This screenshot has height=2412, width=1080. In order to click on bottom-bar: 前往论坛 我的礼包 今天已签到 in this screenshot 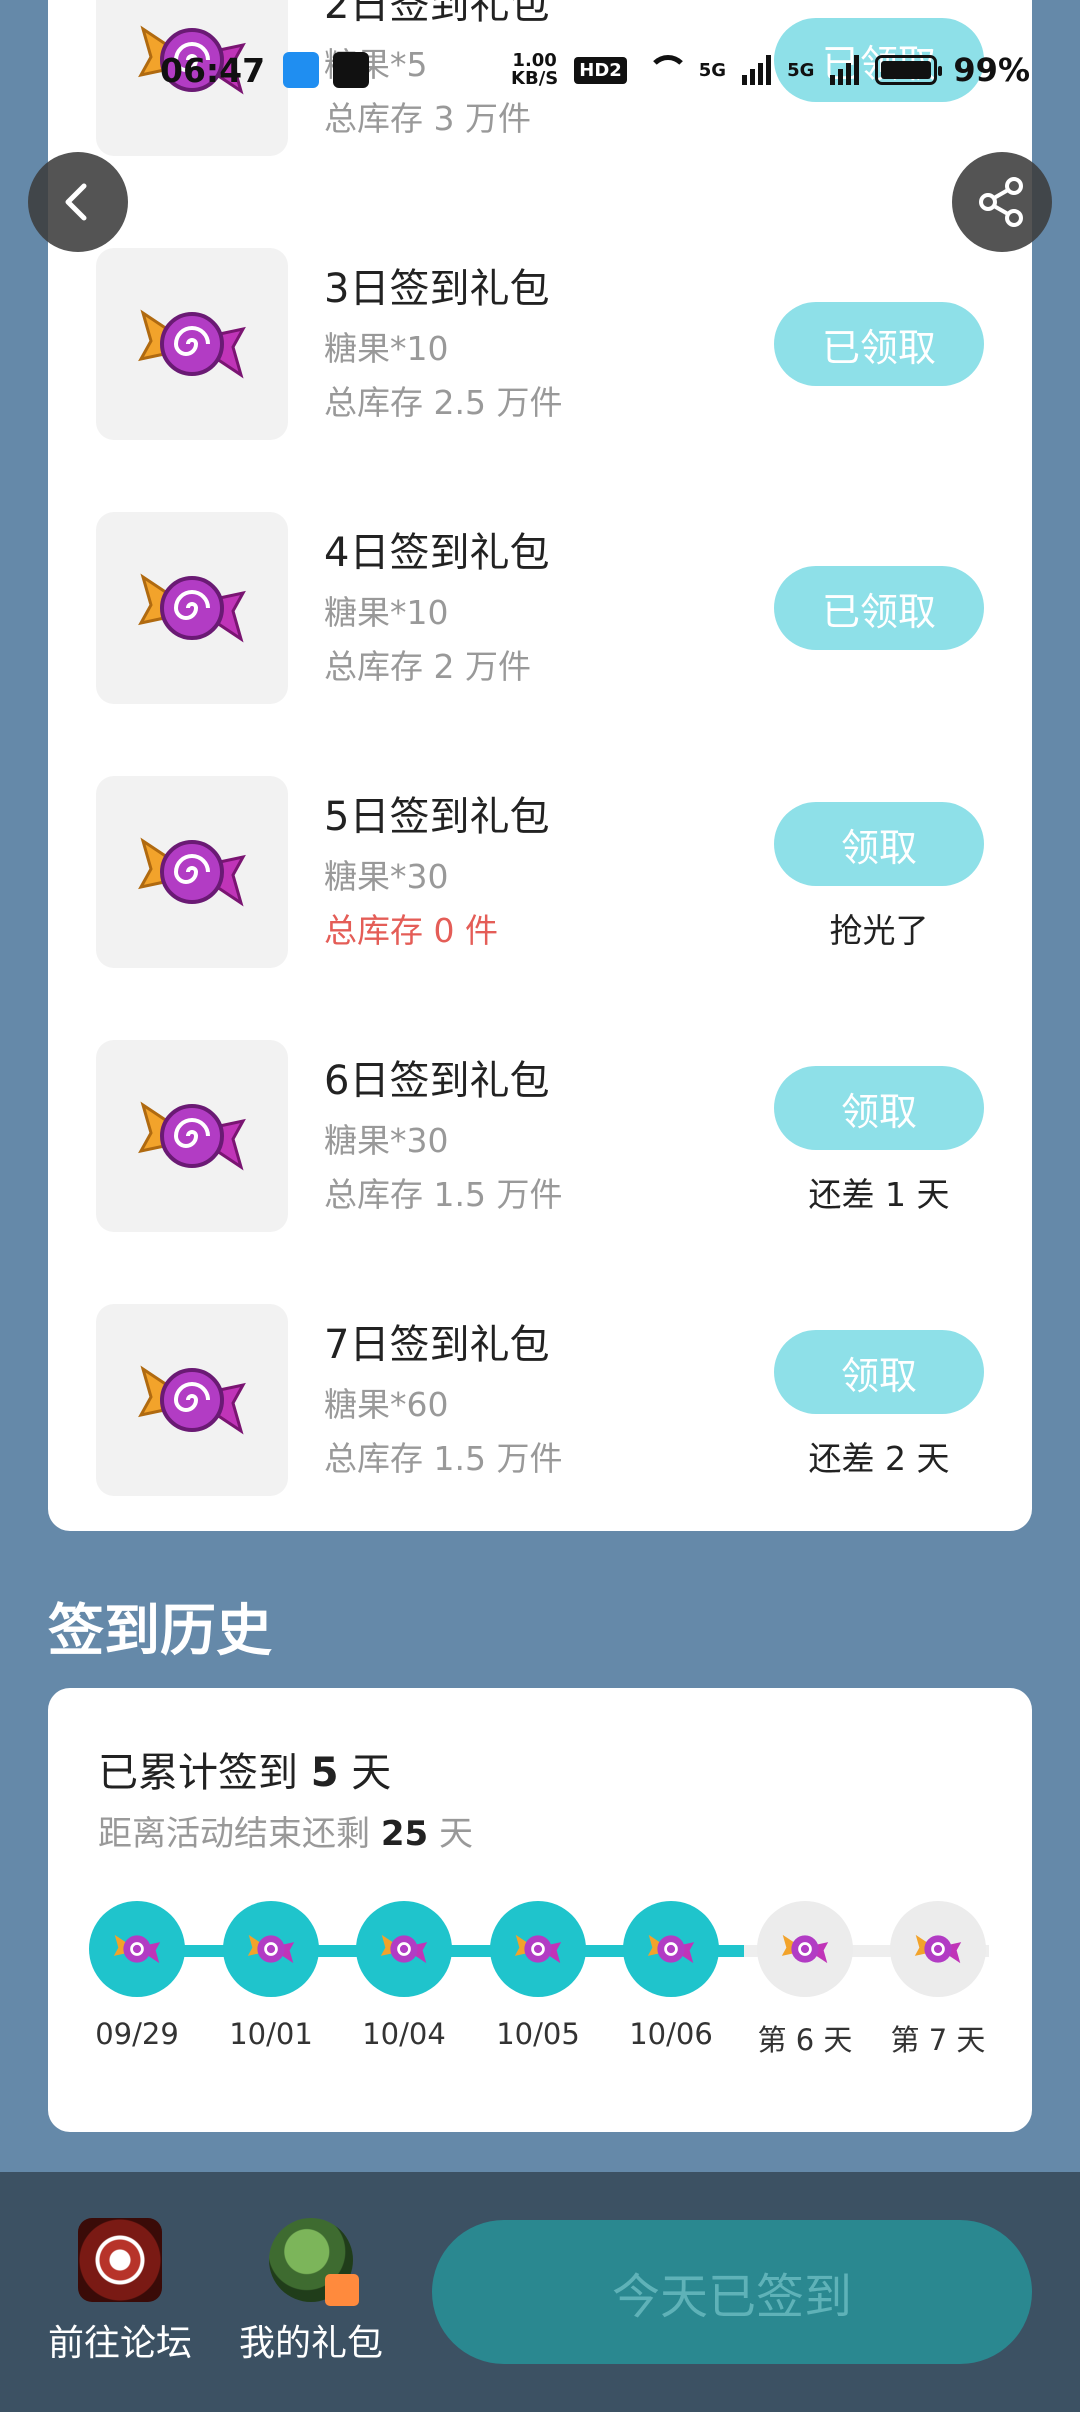, I will do `click(540, 2292)`.